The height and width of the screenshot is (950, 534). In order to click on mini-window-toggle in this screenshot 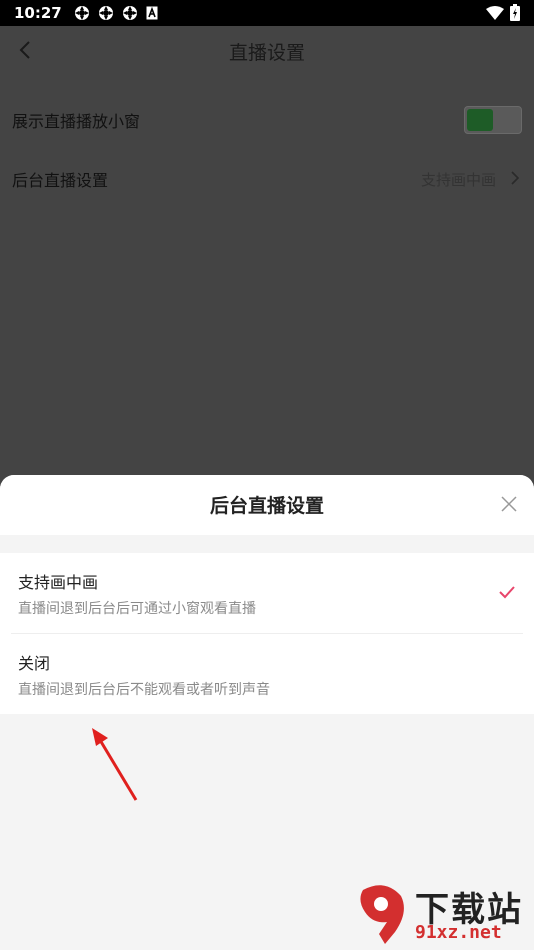, I will do `click(493, 120)`.